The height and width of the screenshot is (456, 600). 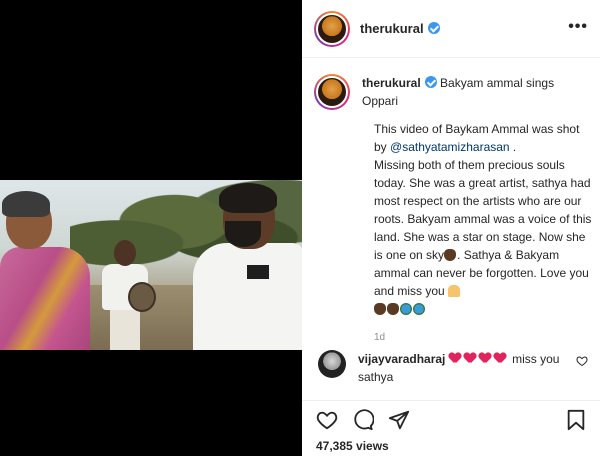 What do you see at coordinates (400, 28) in the screenshot?
I see `header-username: therukural` at bounding box center [400, 28].